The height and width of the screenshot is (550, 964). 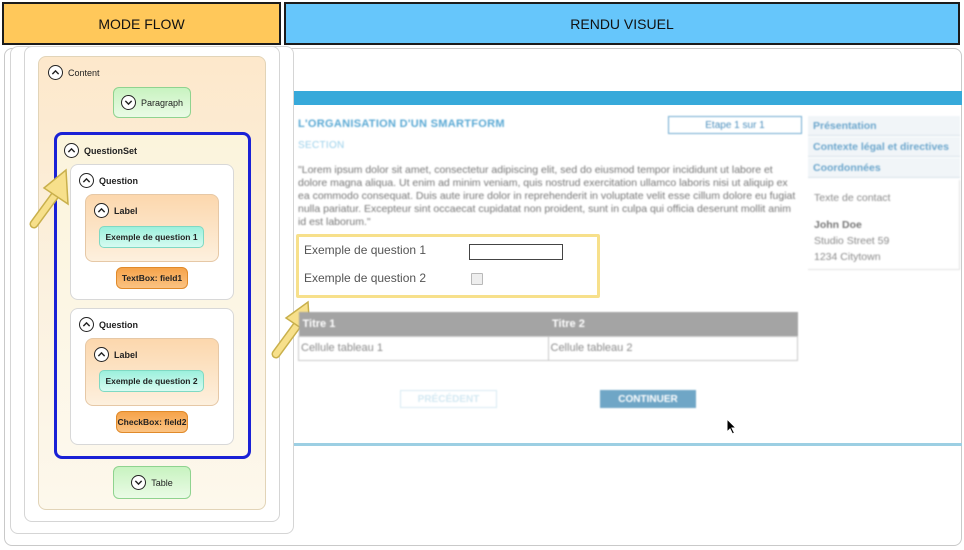 What do you see at coordinates (71, 150) in the screenshot?
I see `collapse-questionset-icon` at bounding box center [71, 150].